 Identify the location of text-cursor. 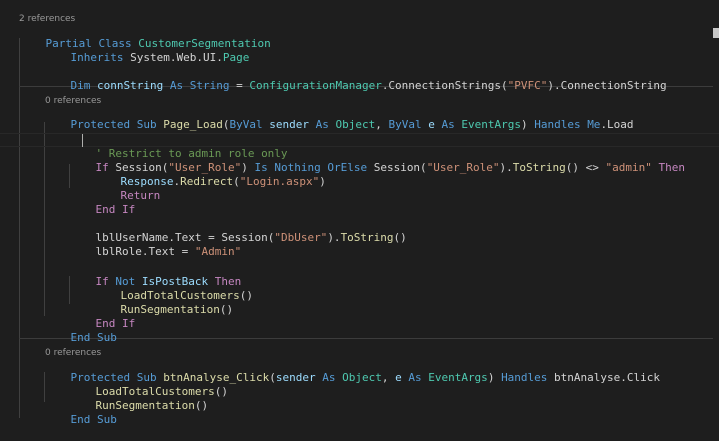
(82, 140).